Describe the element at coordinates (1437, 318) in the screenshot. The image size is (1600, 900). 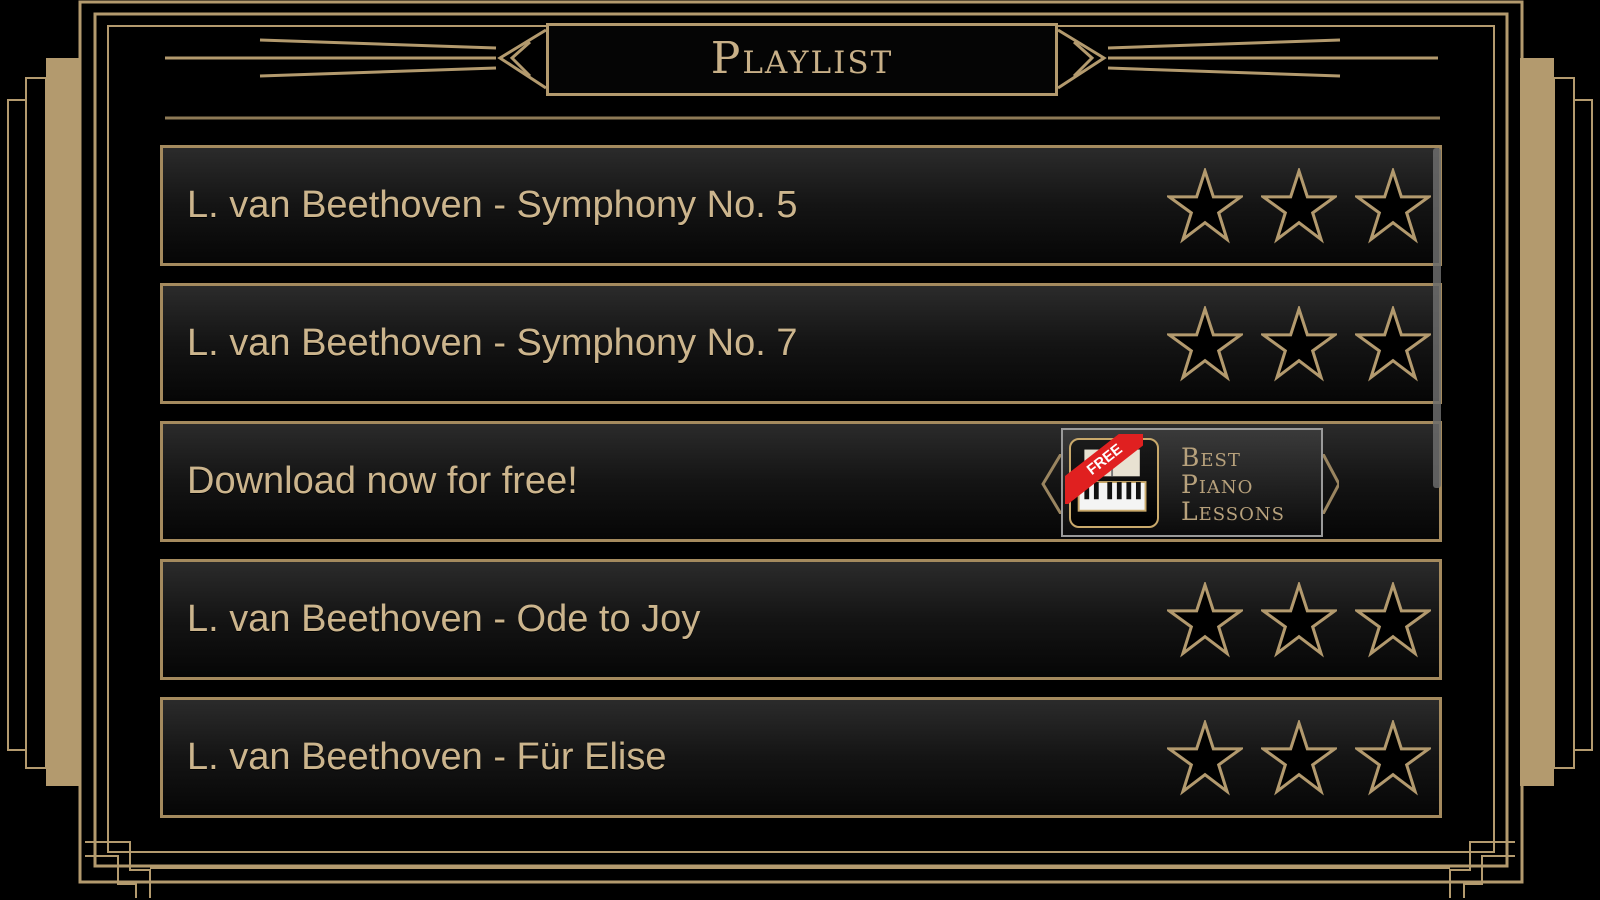
I see `list-scrollbar` at that location.